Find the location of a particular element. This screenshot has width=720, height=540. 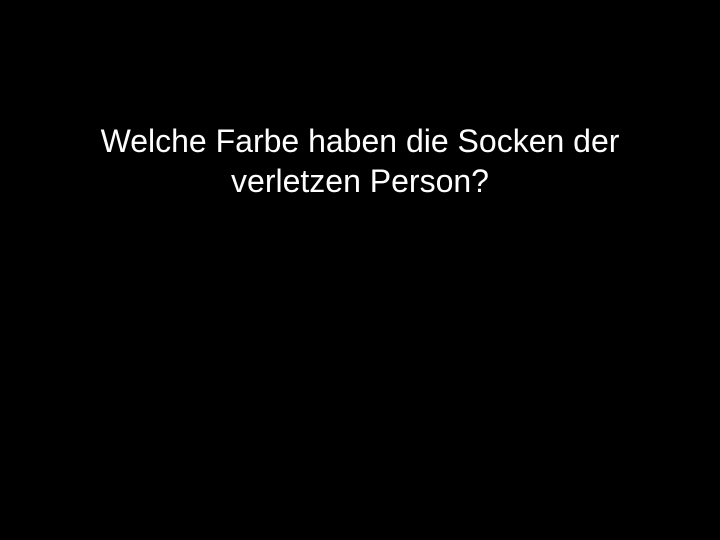

question-line-1: Welche Farbe haben die Socken der is located at coordinates (360, 141).